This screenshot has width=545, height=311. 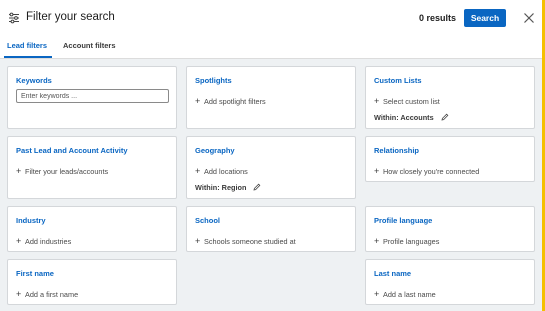 I want to click on action-label: Add industries, so click(x=48, y=241).